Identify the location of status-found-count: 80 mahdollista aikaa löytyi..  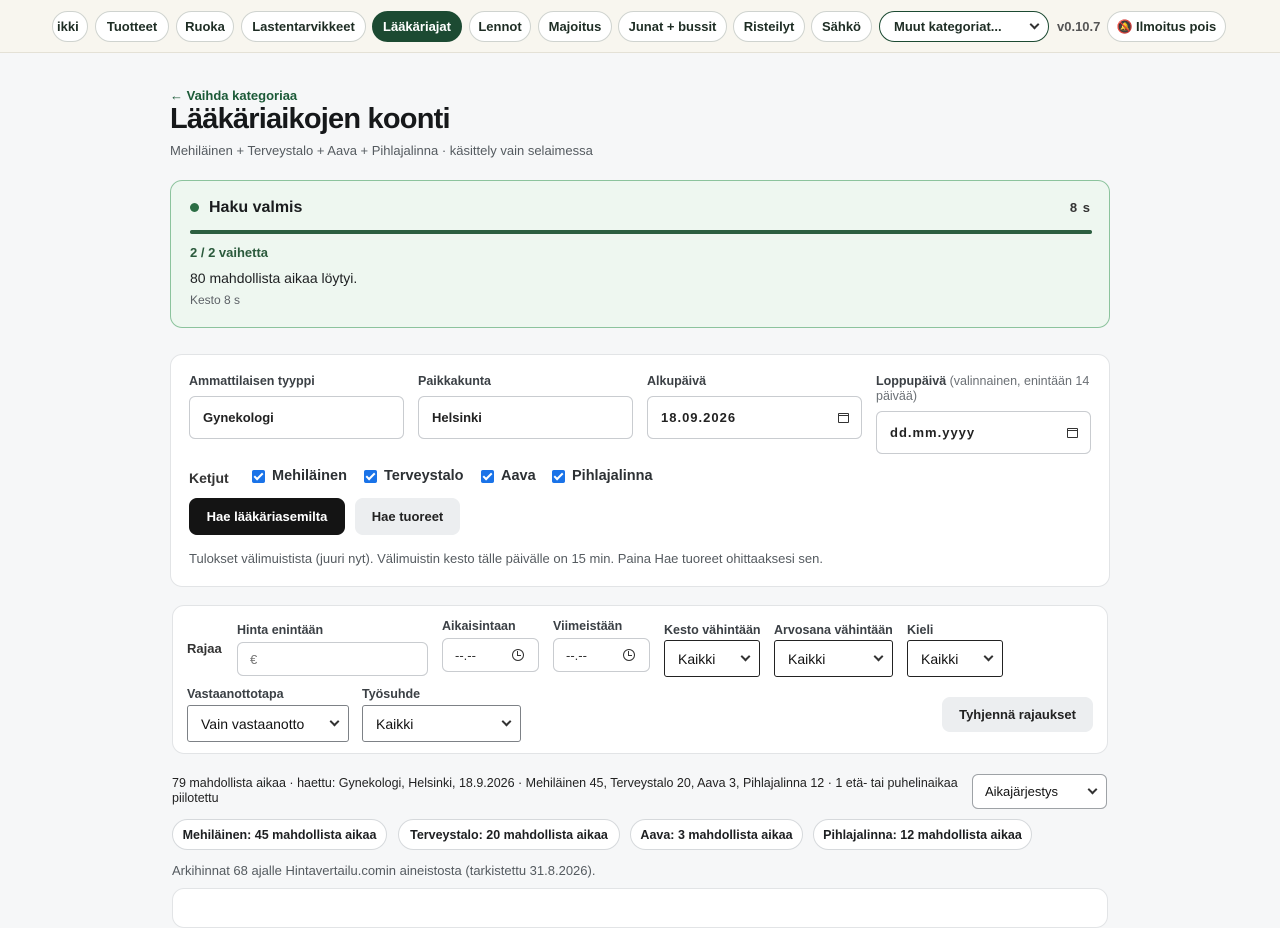
(274, 278).